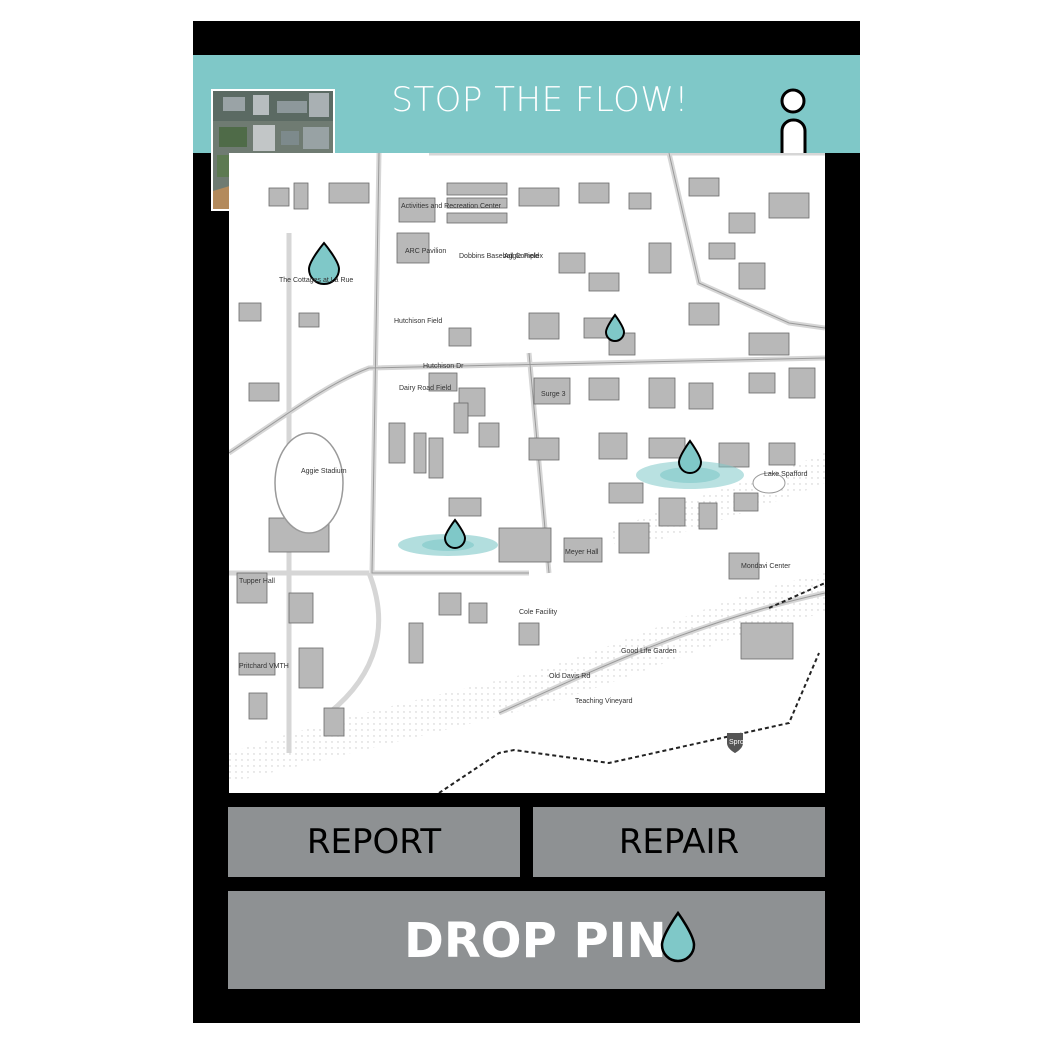 This screenshot has width=1042, height=1042. Describe the element at coordinates (443, 366) in the screenshot. I see `map-label: Hutchison Dr` at that location.